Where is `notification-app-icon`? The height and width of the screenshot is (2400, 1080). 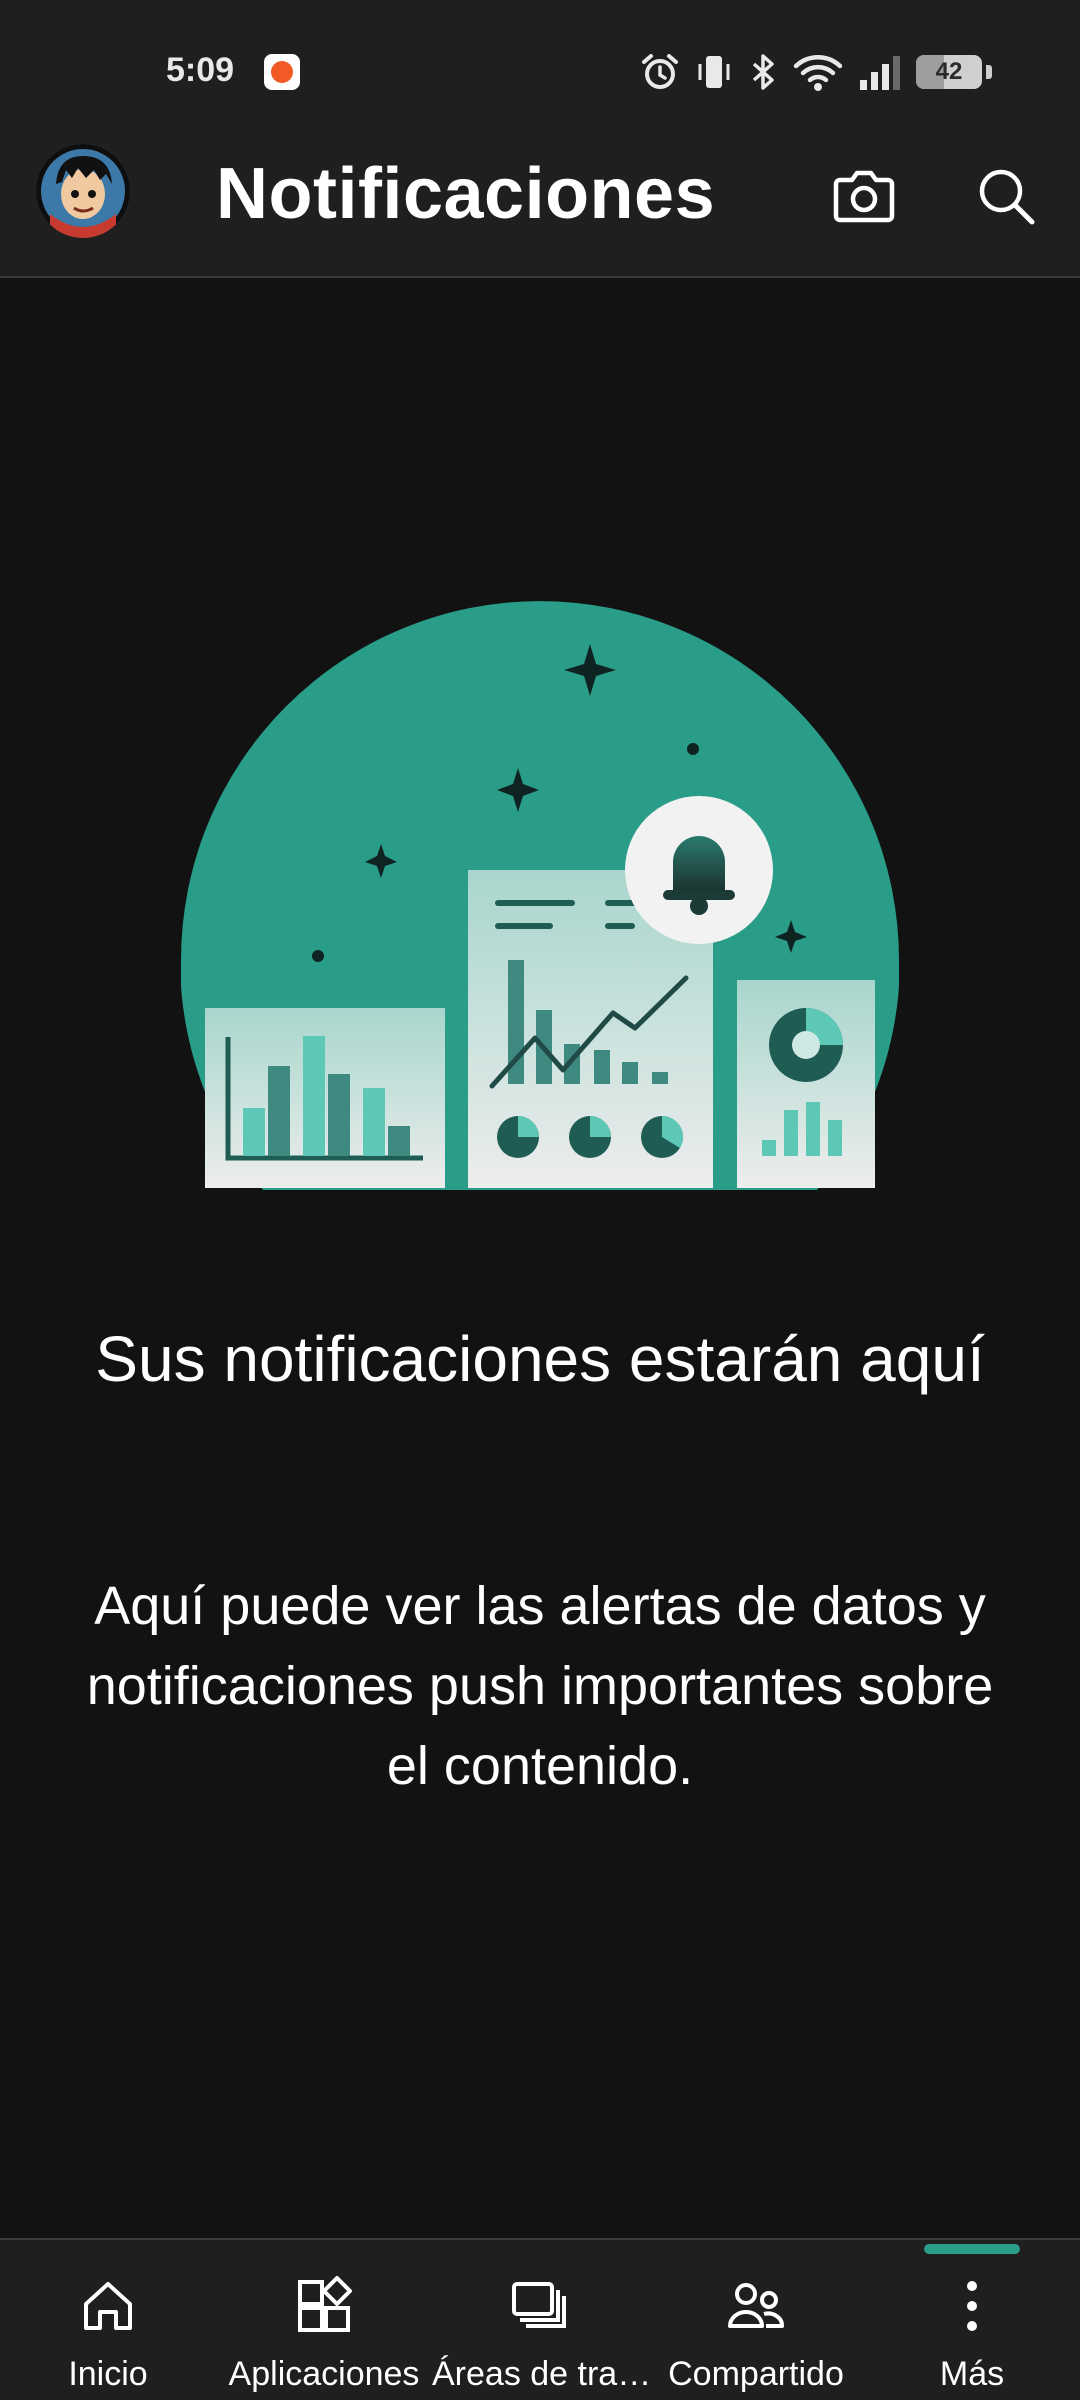
notification-app-icon is located at coordinates (282, 72).